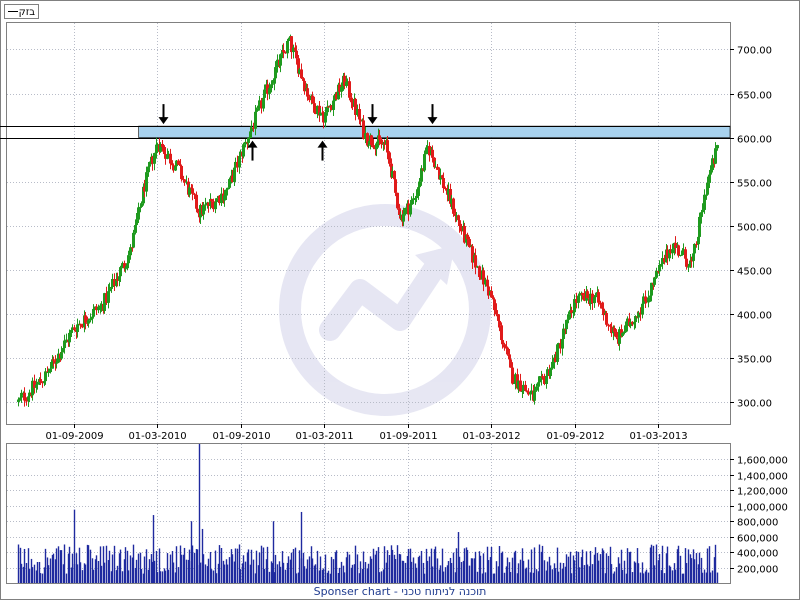  What do you see at coordinates (754, 96) in the screenshot?
I see `price-tick-label: 650.00` at bounding box center [754, 96].